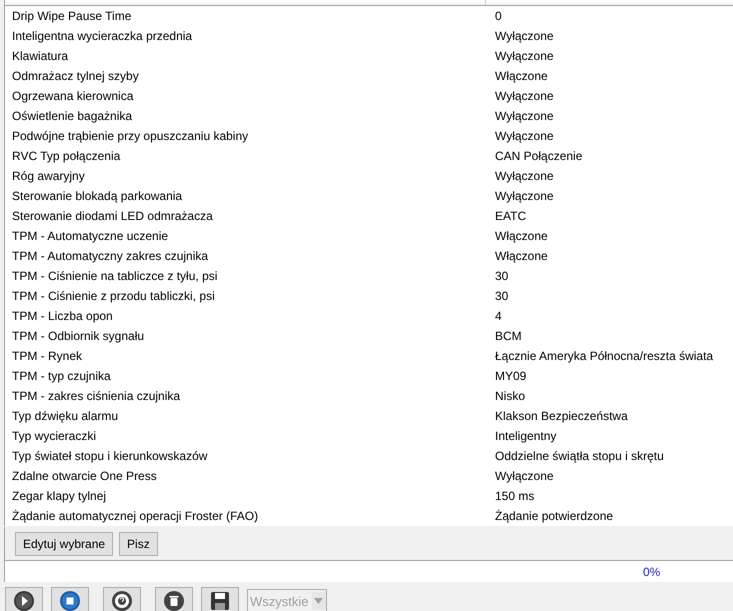  Describe the element at coordinates (286, 600) in the screenshot. I see `filter-dropdown: Wszystkie` at that location.